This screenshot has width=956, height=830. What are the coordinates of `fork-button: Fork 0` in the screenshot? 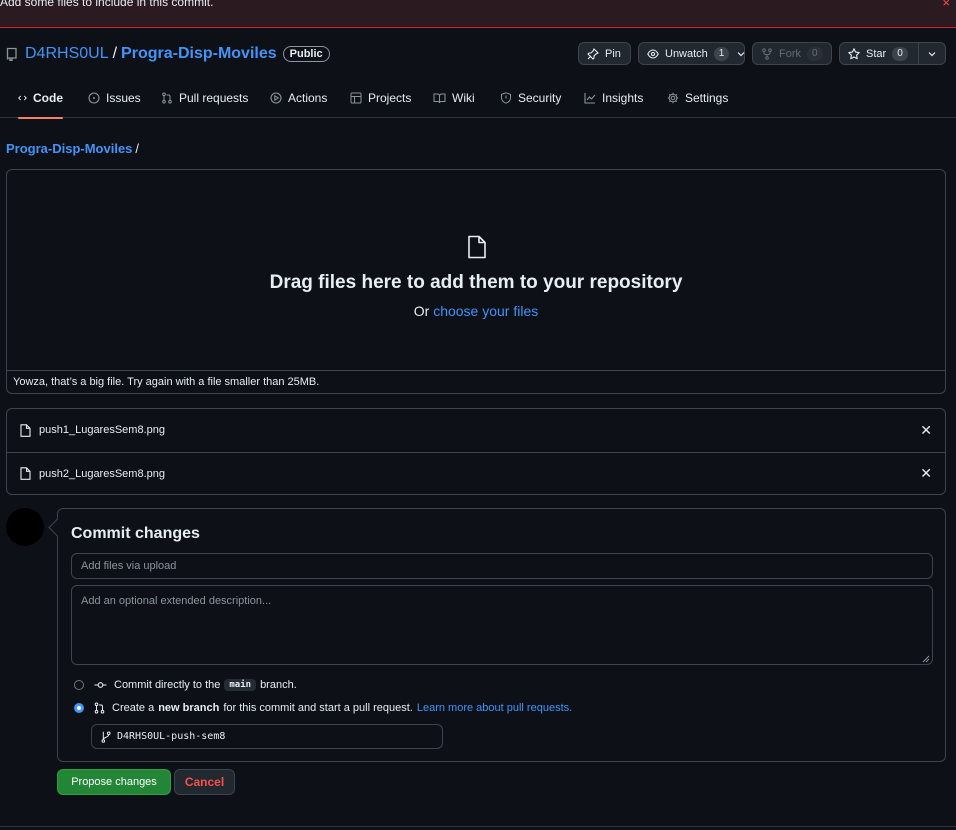 It's located at (792, 53).